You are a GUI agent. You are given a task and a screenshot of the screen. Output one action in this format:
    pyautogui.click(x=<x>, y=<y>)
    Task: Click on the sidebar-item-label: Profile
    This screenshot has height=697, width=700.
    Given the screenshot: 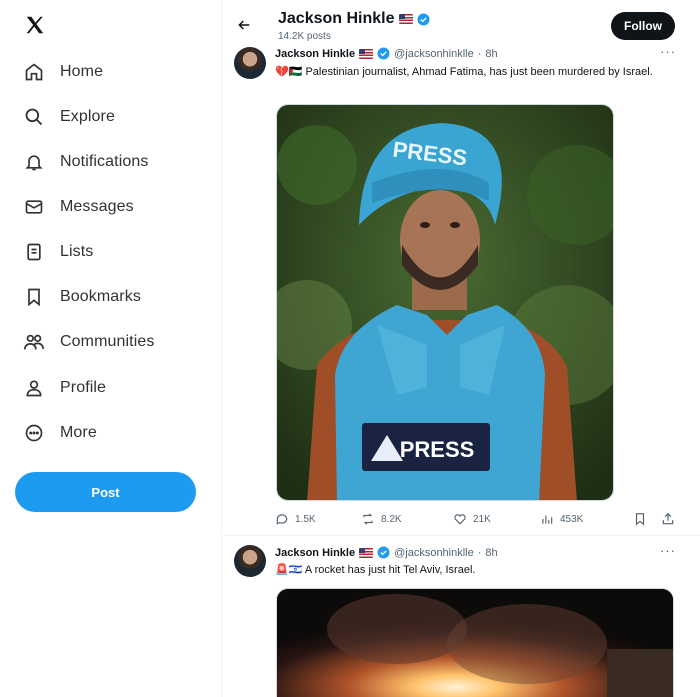 What is the action you would take?
    pyautogui.click(x=83, y=387)
    